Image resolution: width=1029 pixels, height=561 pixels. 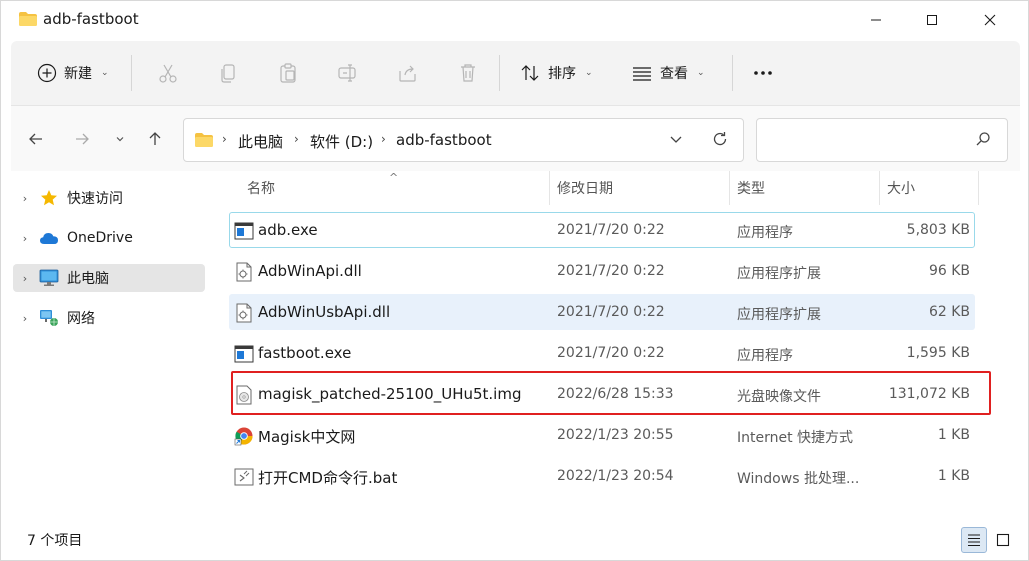 I want to click on delete-button, so click(x=468, y=73).